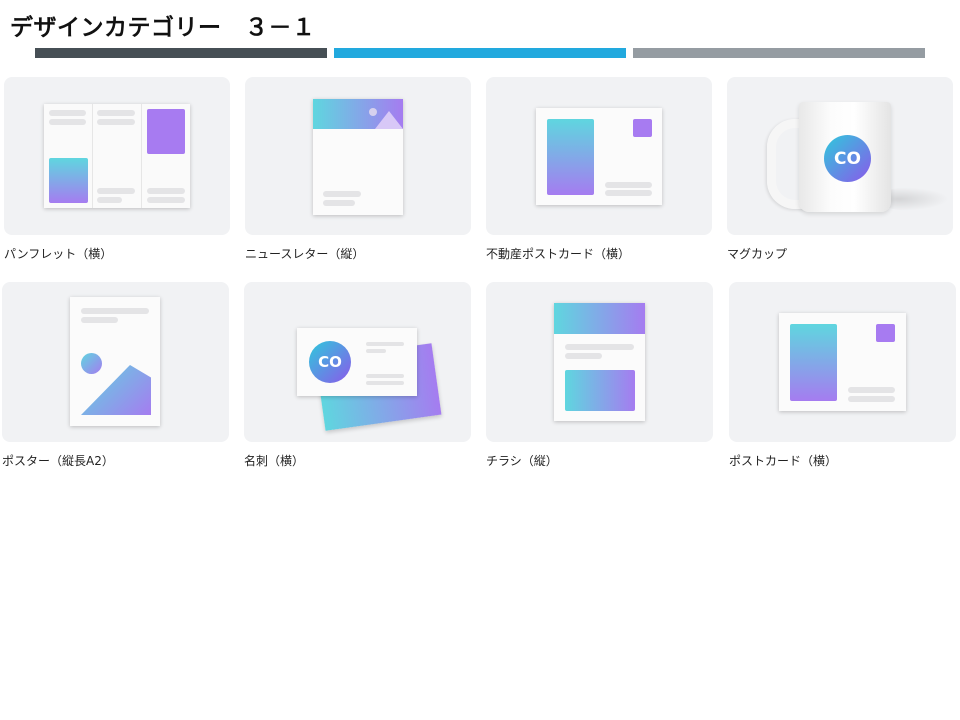 This screenshot has width=960, height=720. Describe the element at coordinates (522, 461) in the screenshot. I see `category-label: チラシ（縦）` at that location.